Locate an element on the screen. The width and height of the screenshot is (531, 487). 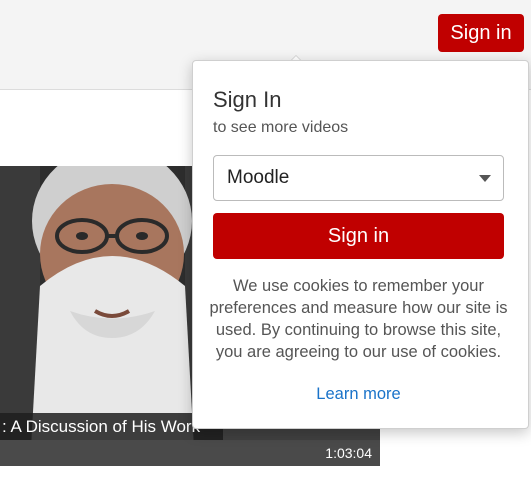
provider-select-value: Moodle is located at coordinates (258, 177).